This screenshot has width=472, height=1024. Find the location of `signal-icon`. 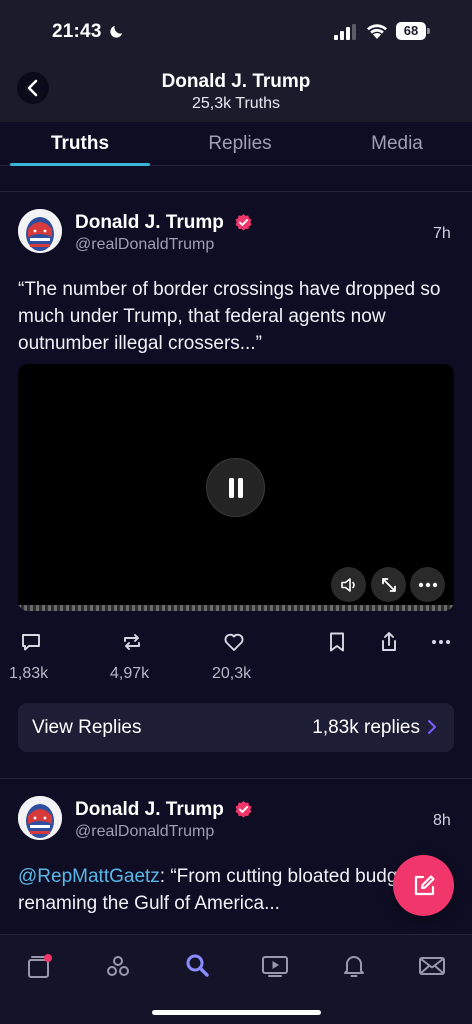

signal-icon is located at coordinates (345, 32).